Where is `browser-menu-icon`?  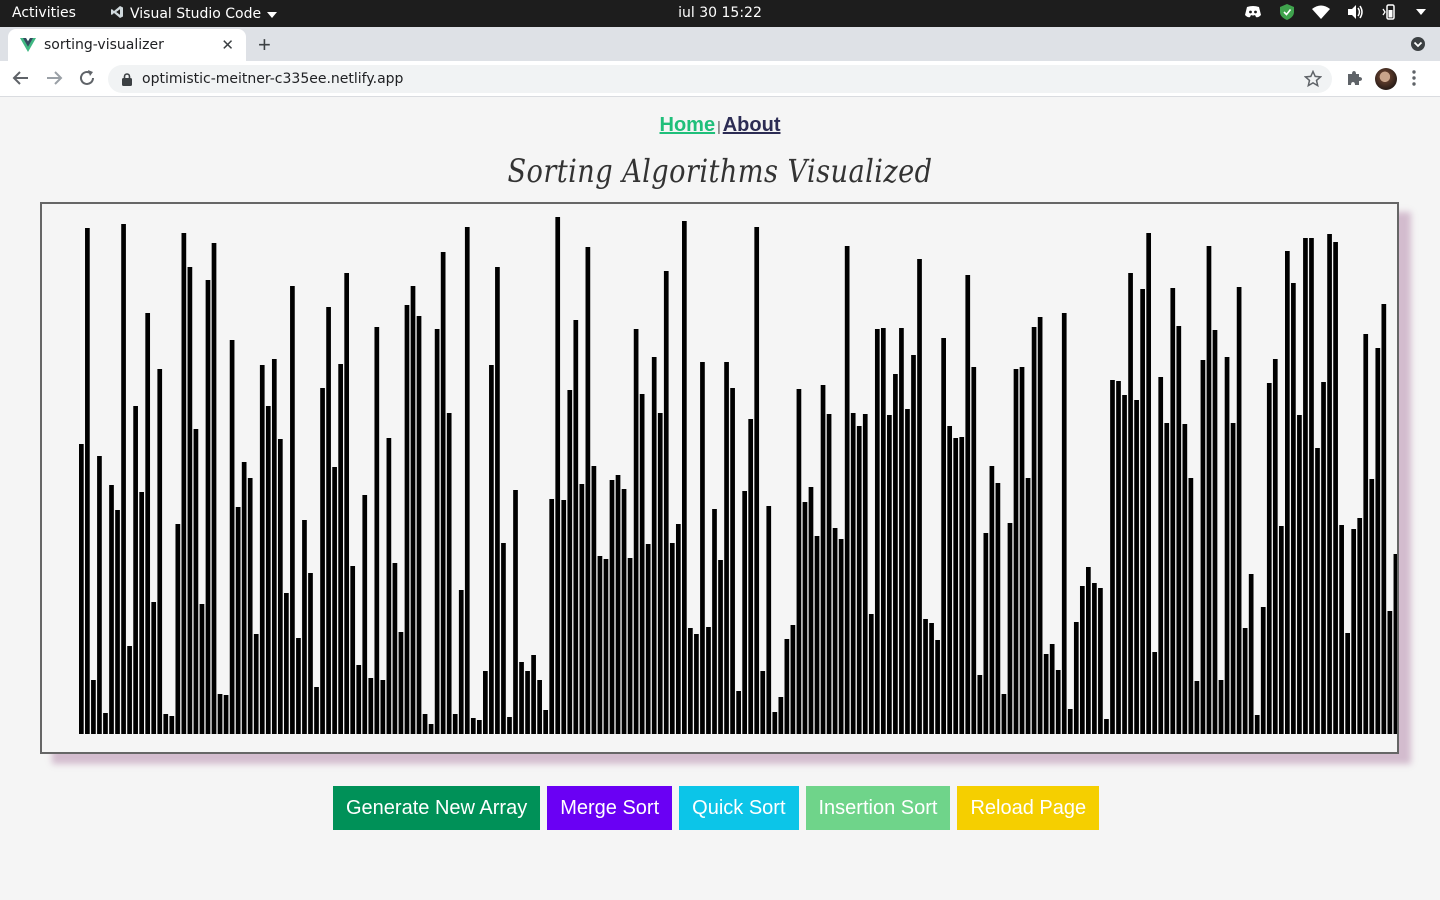 browser-menu-icon is located at coordinates (1414, 78).